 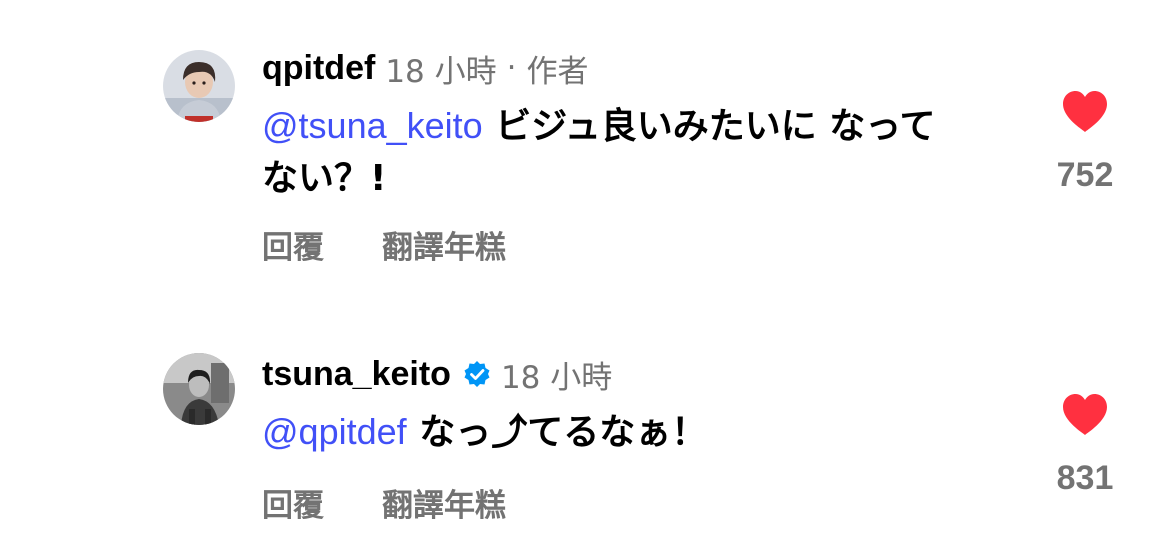 I want to click on username: tsuna_keito, so click(x=356, y=374).